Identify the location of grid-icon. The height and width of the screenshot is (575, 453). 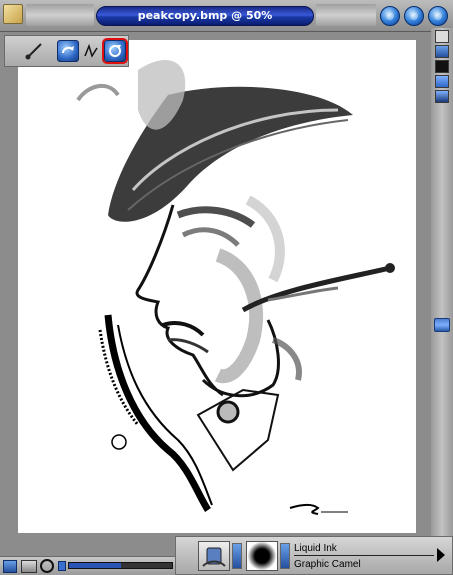
(442, 51).